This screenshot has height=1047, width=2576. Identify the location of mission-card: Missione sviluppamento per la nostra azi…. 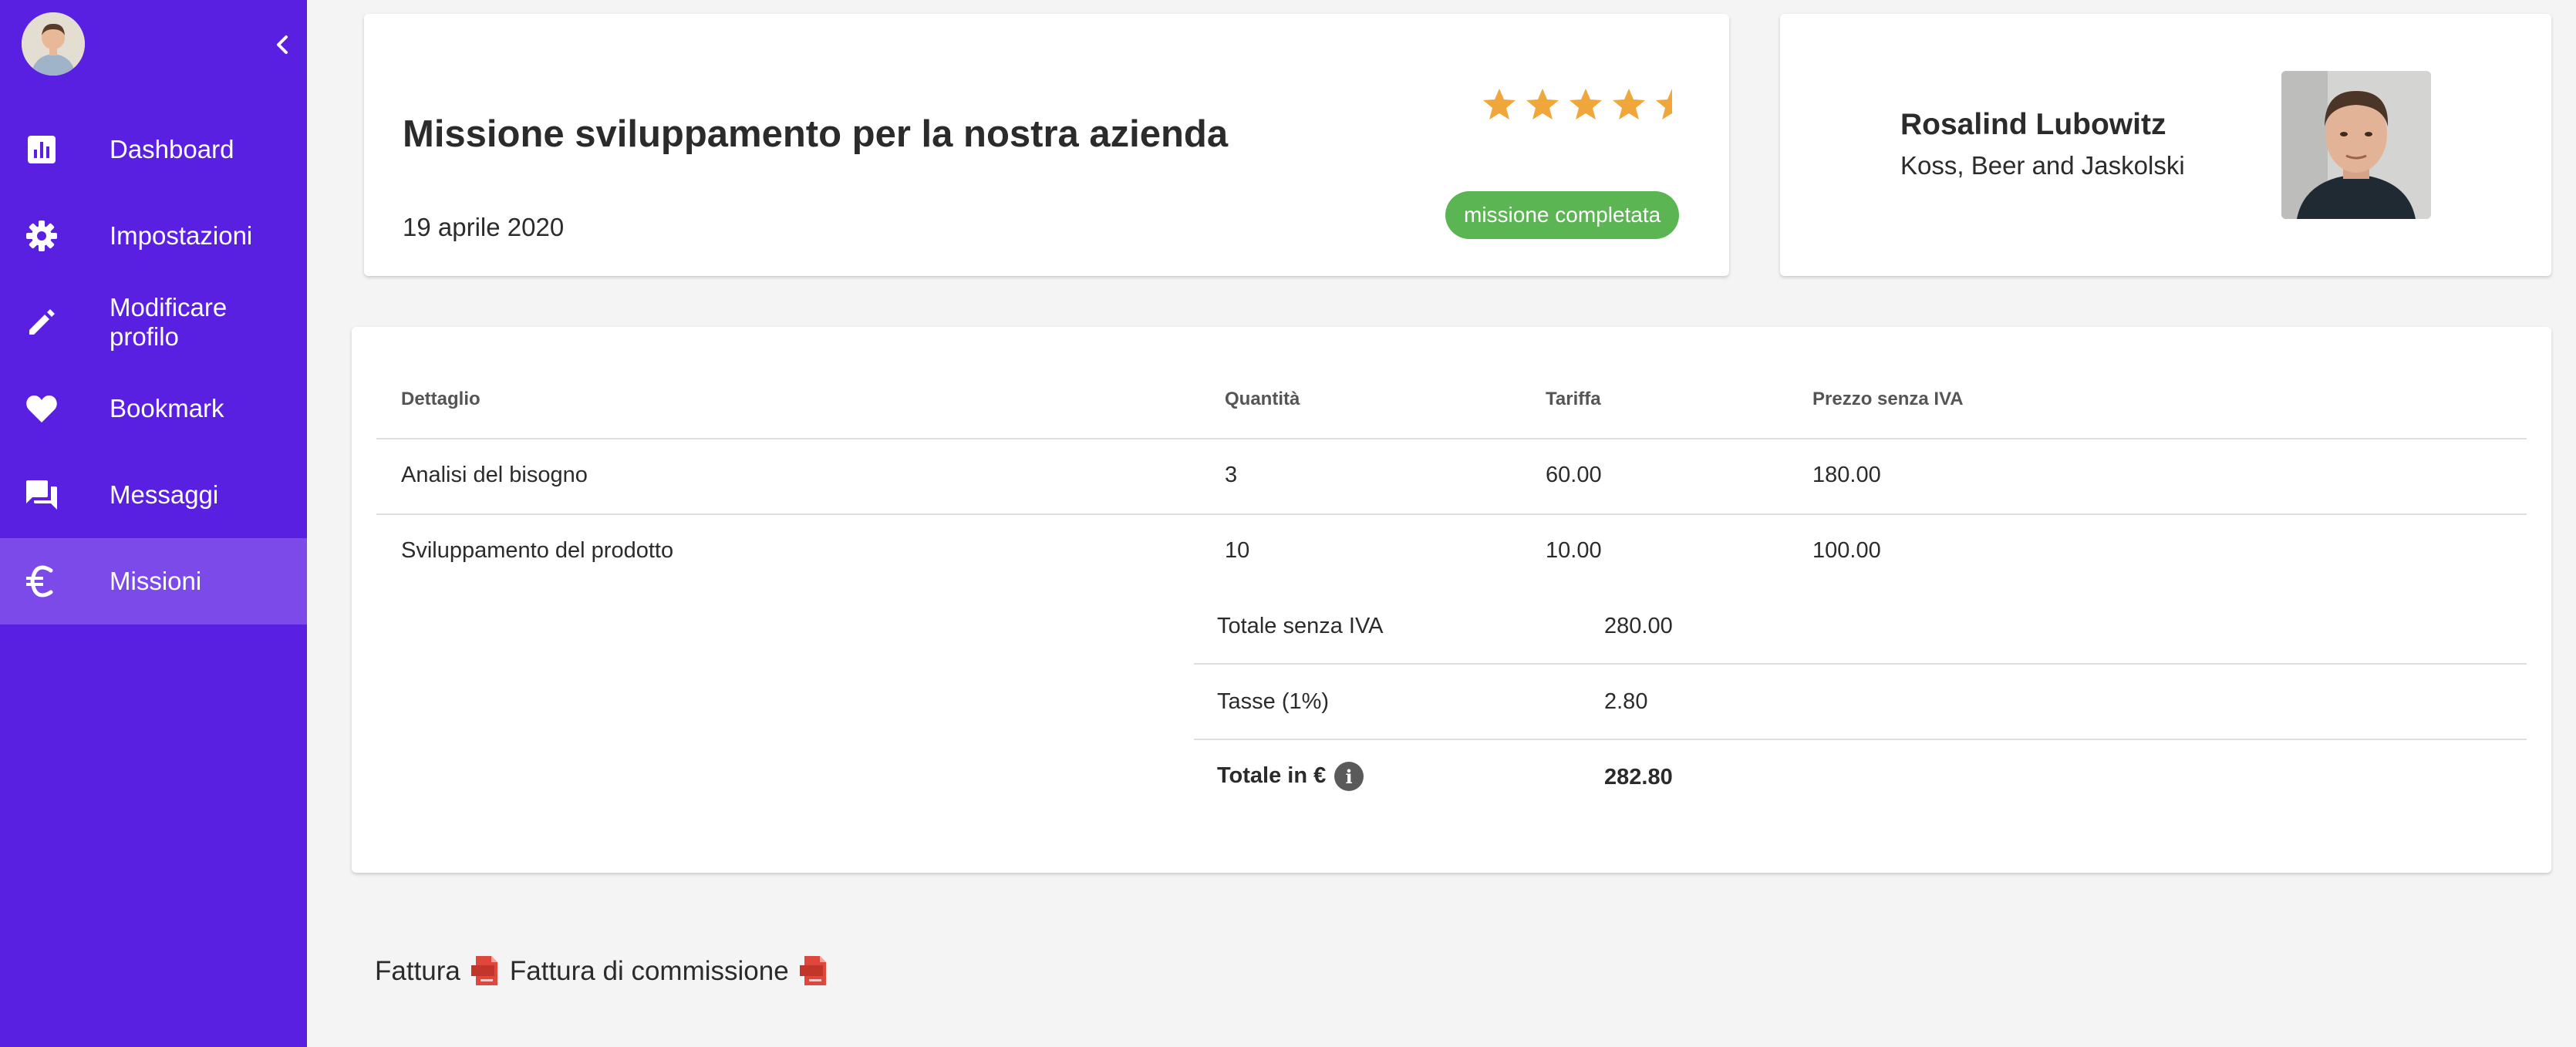
(1046, 145).